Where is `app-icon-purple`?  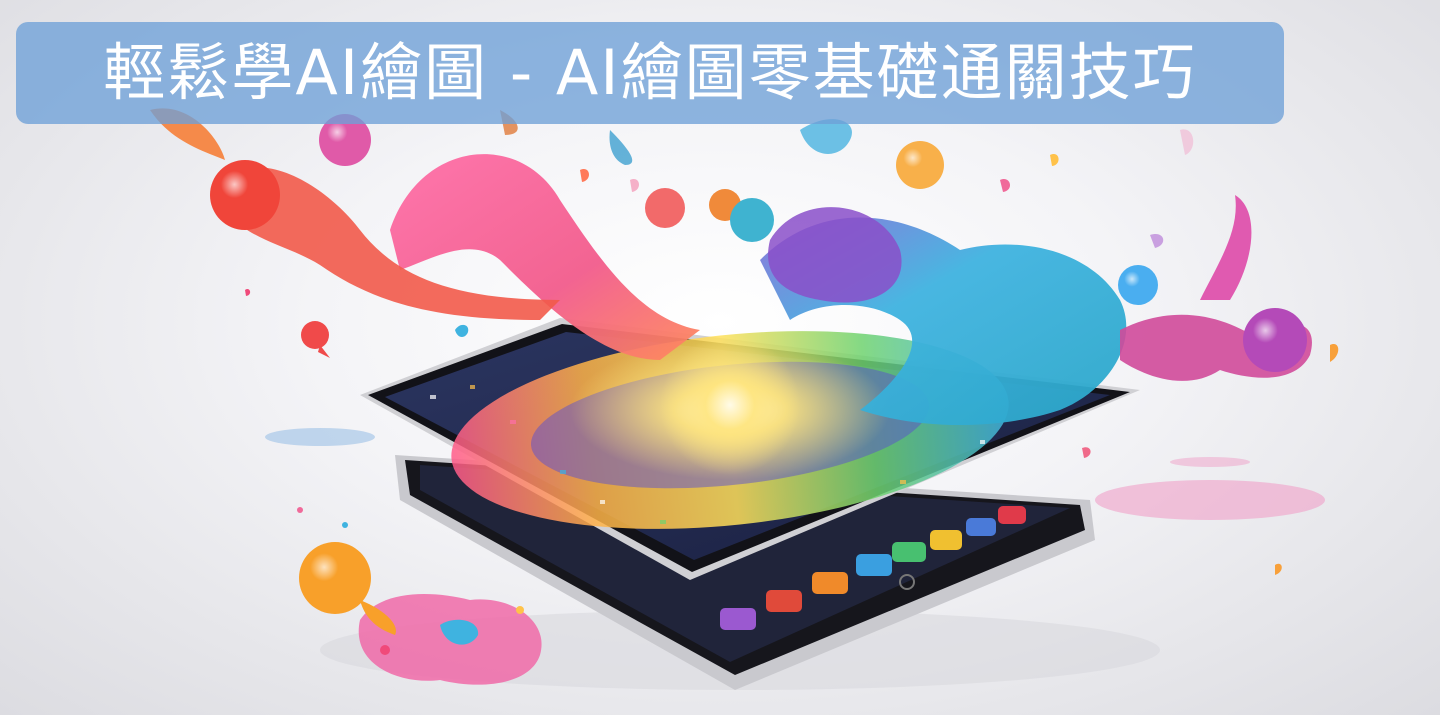 app-icon-purple is located at coordinates (738, 619).